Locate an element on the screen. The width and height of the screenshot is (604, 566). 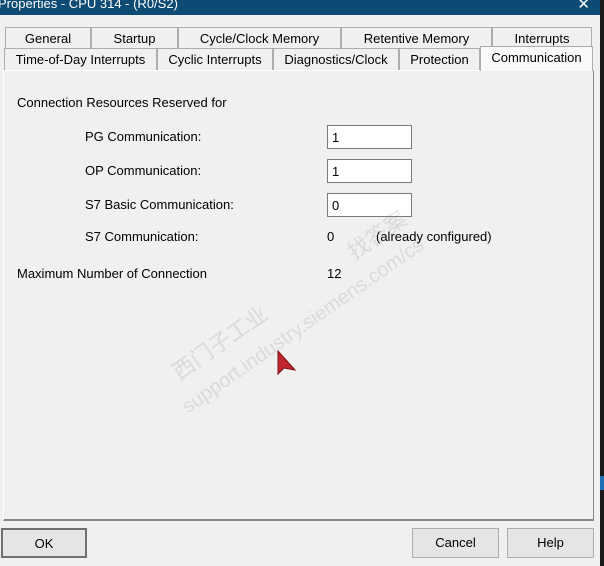
tab-label: Diagnostics/Clock is located at coordinates (336, 59).